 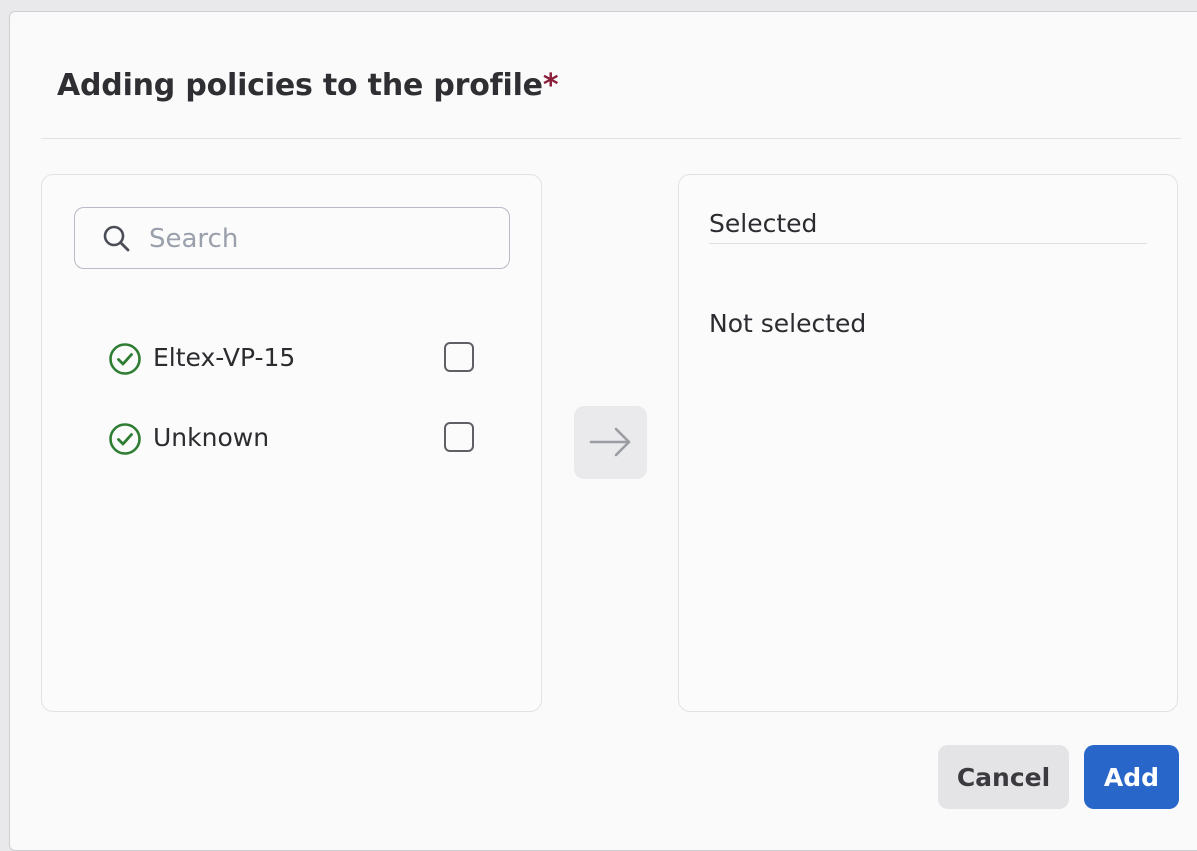 What do you see at coordinates (211, 437) in the screenshot?
I see `list-item-label: Unknown` at bounding box center [211, 437].